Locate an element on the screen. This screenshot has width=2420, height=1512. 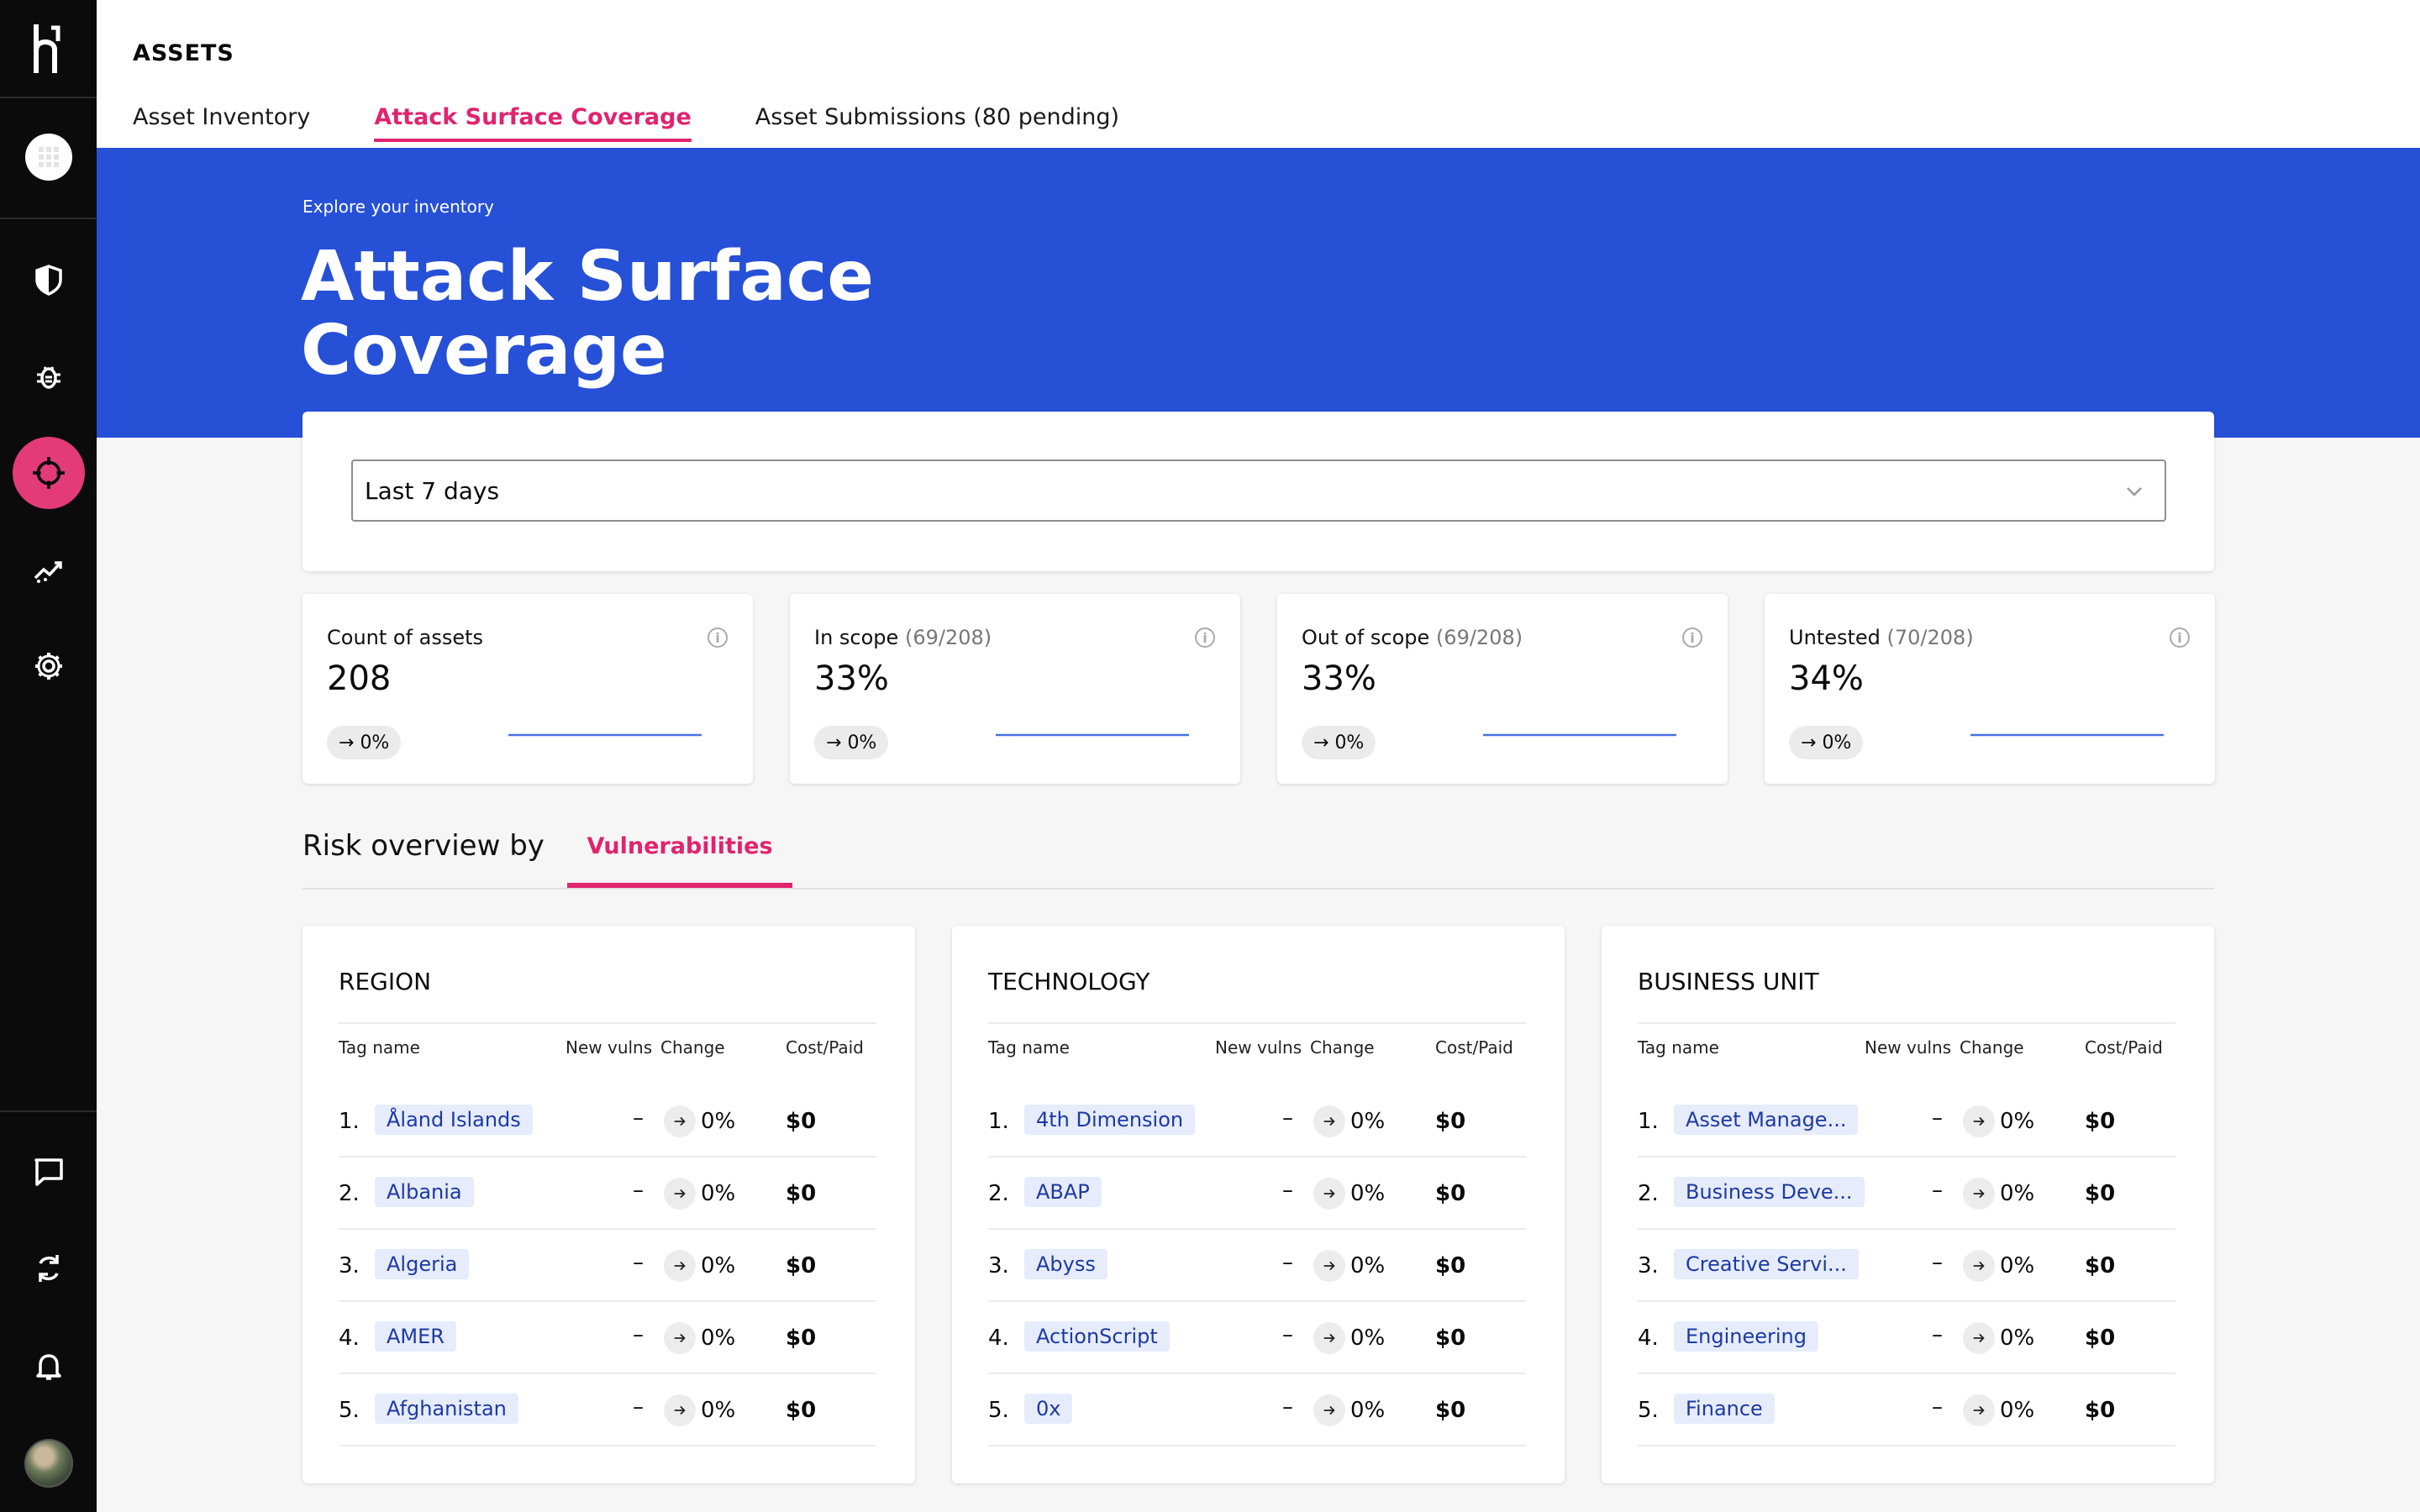
divider is located at coordinates (607, 1023).